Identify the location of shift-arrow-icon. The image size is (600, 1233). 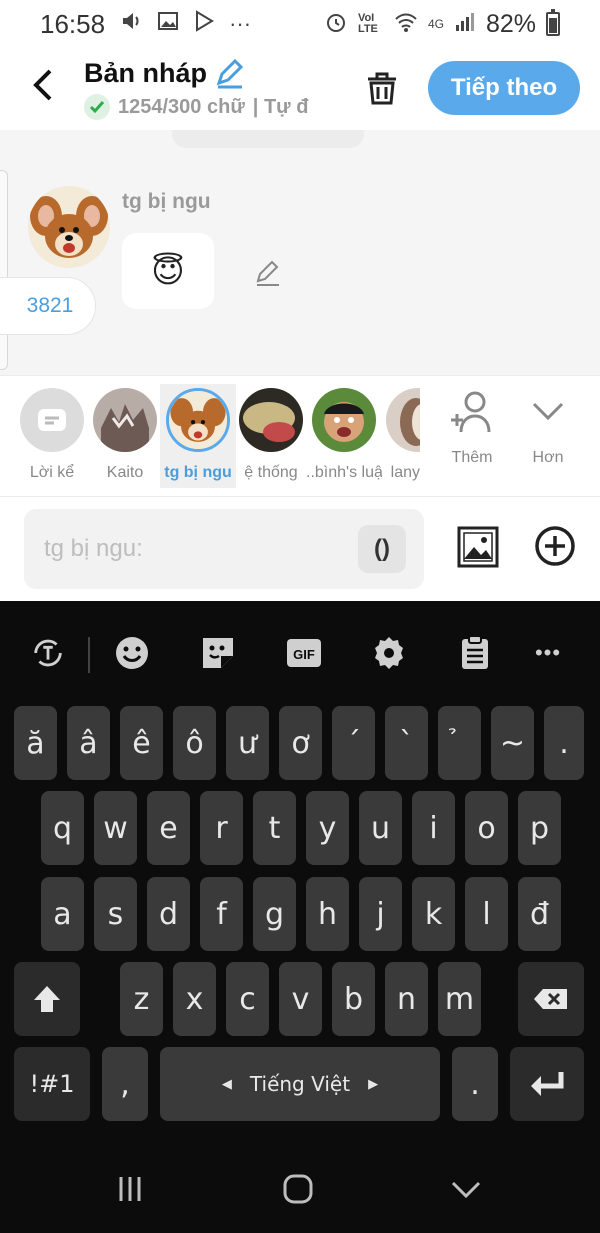
(47, 999).